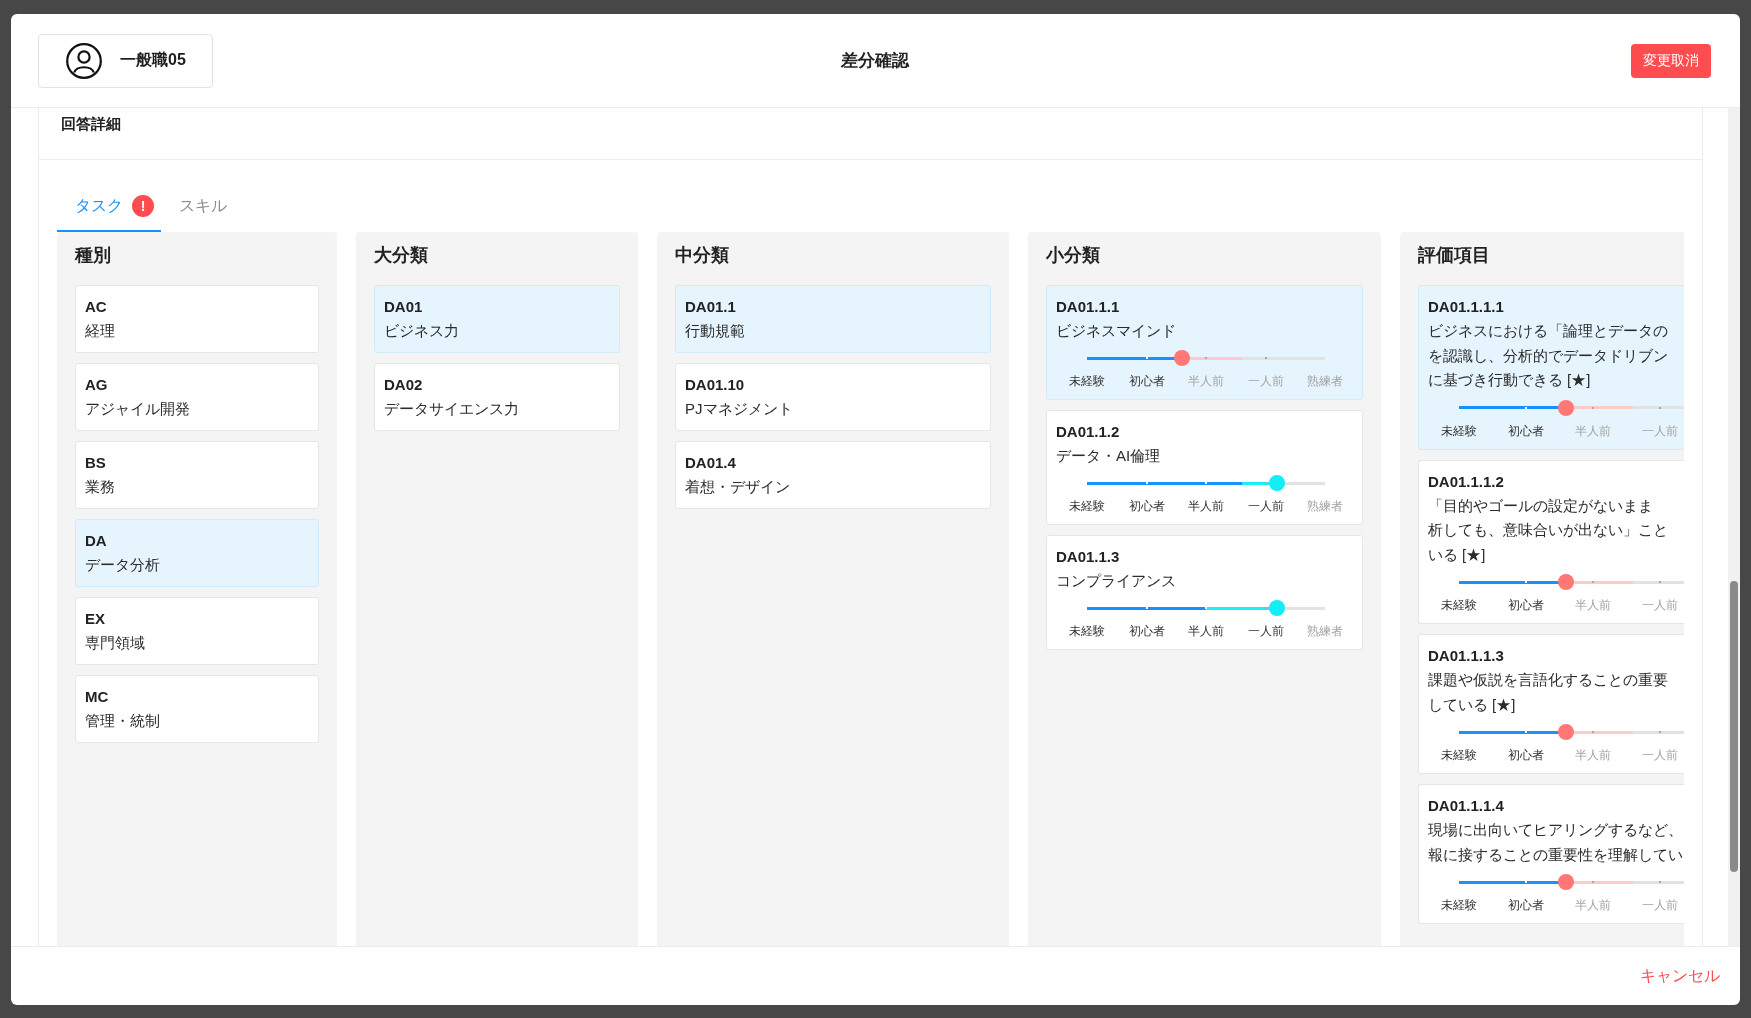 Image resolution: width=1751 pixels, height=1018 pixels. I want to click on list-item: BS 業務, so click(197, 475).